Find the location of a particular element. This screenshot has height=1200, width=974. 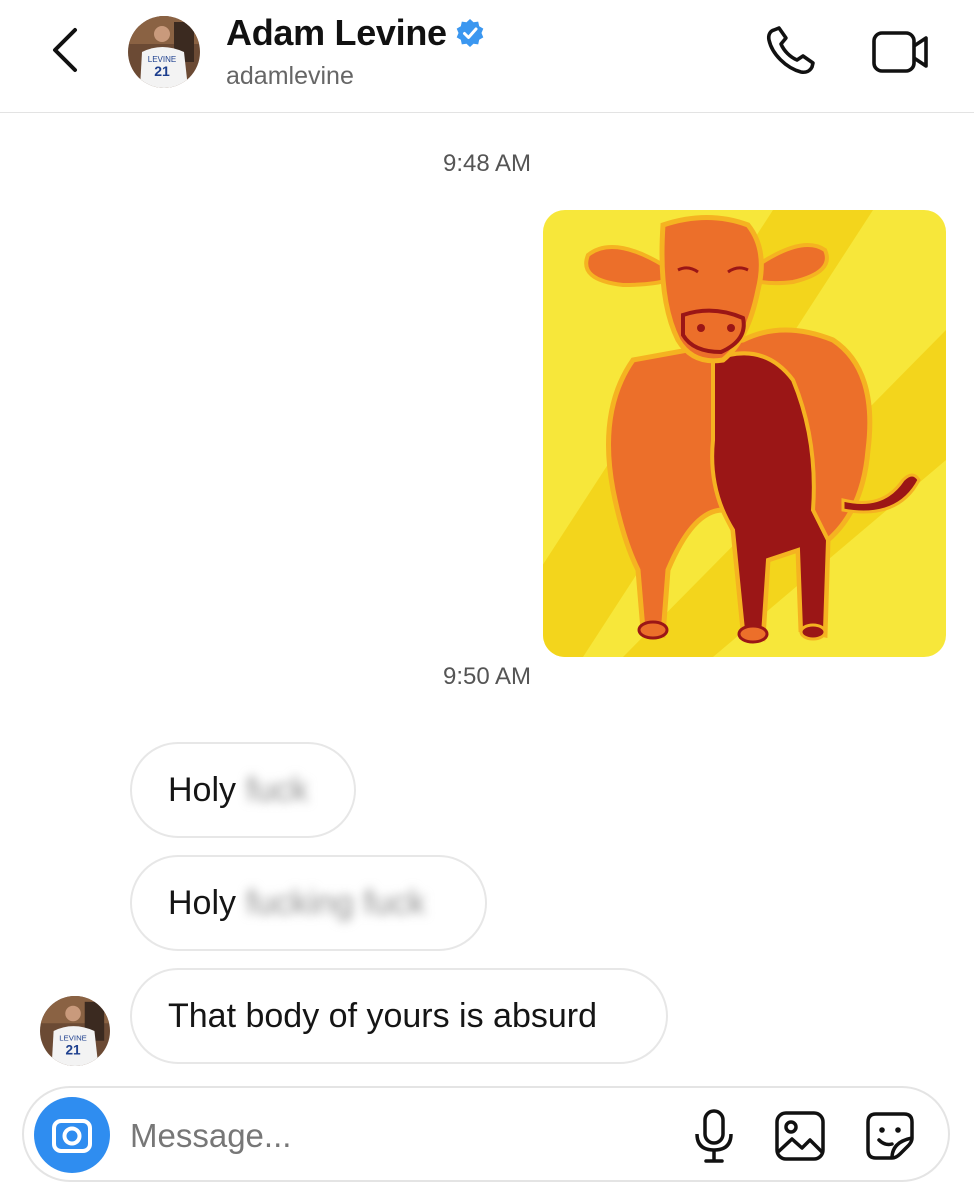

blurred-text: fucking fuck is located at coordinates (336, 902).